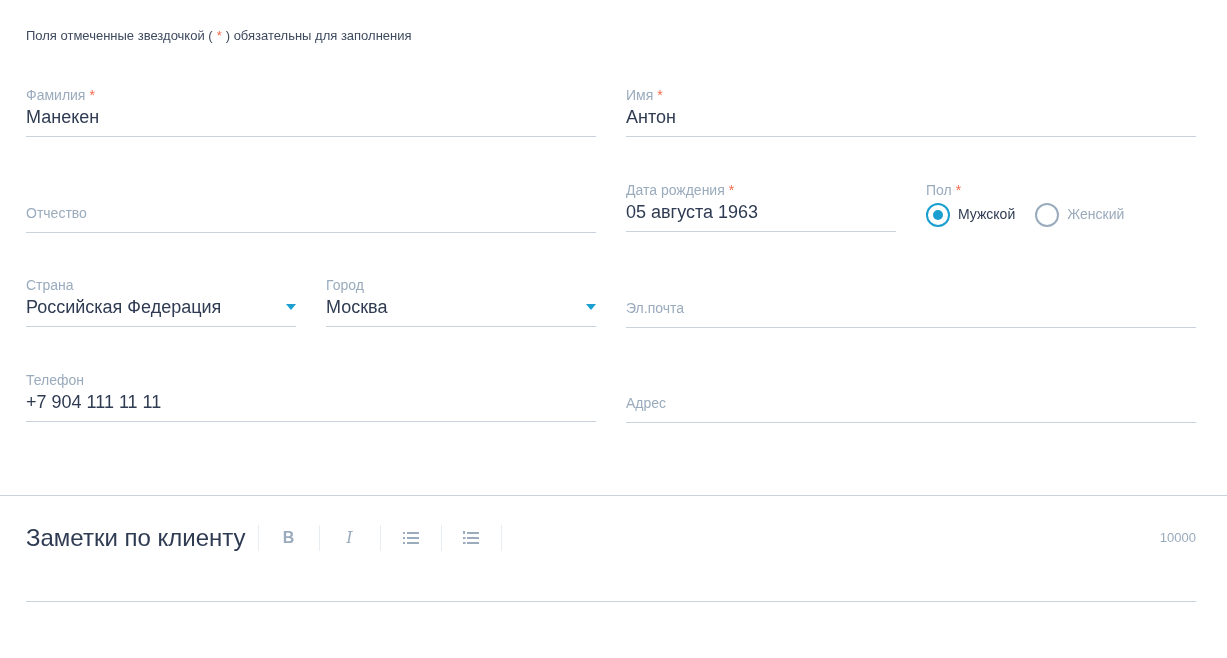 The height and width of the screenshot is (658, 1227). I want to click on input-field: Манекен, so click(311, 120).